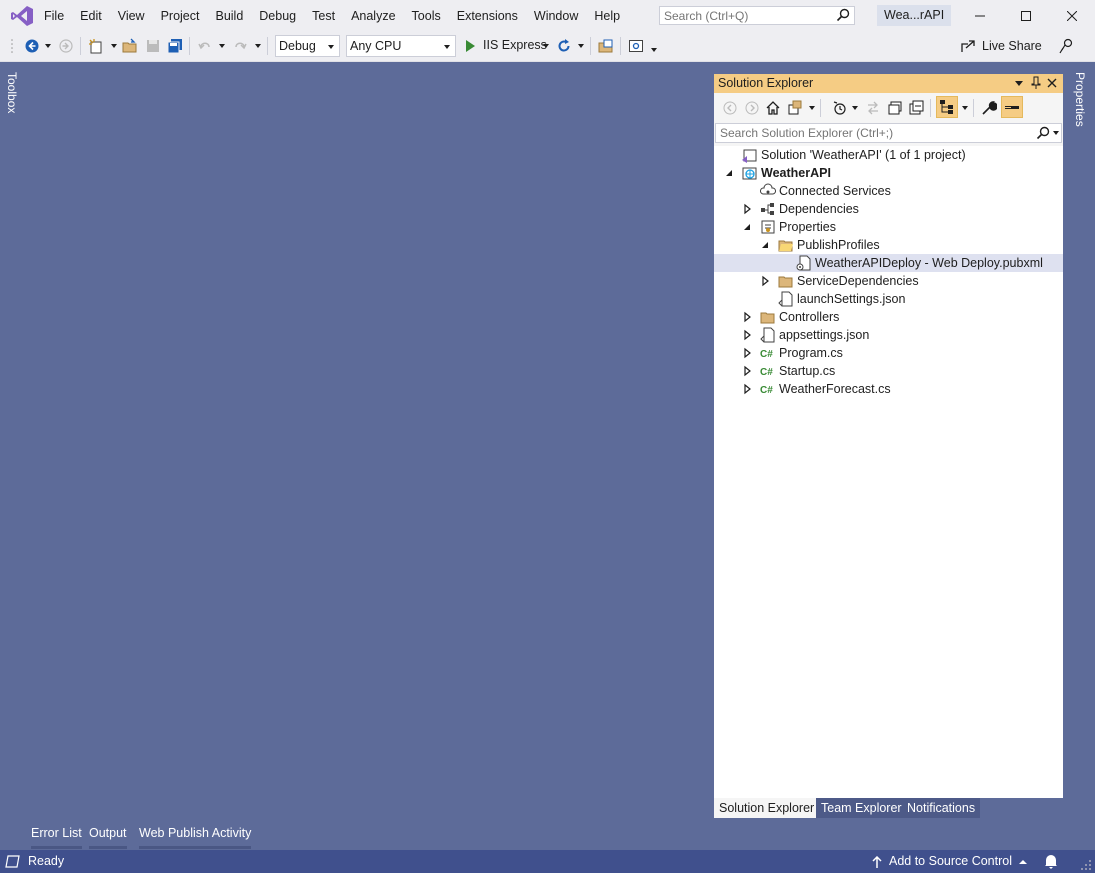 Image resolution: width=1095 pixels, height=873 pixels. I want to click on pin-icon, so click(1036, 83).